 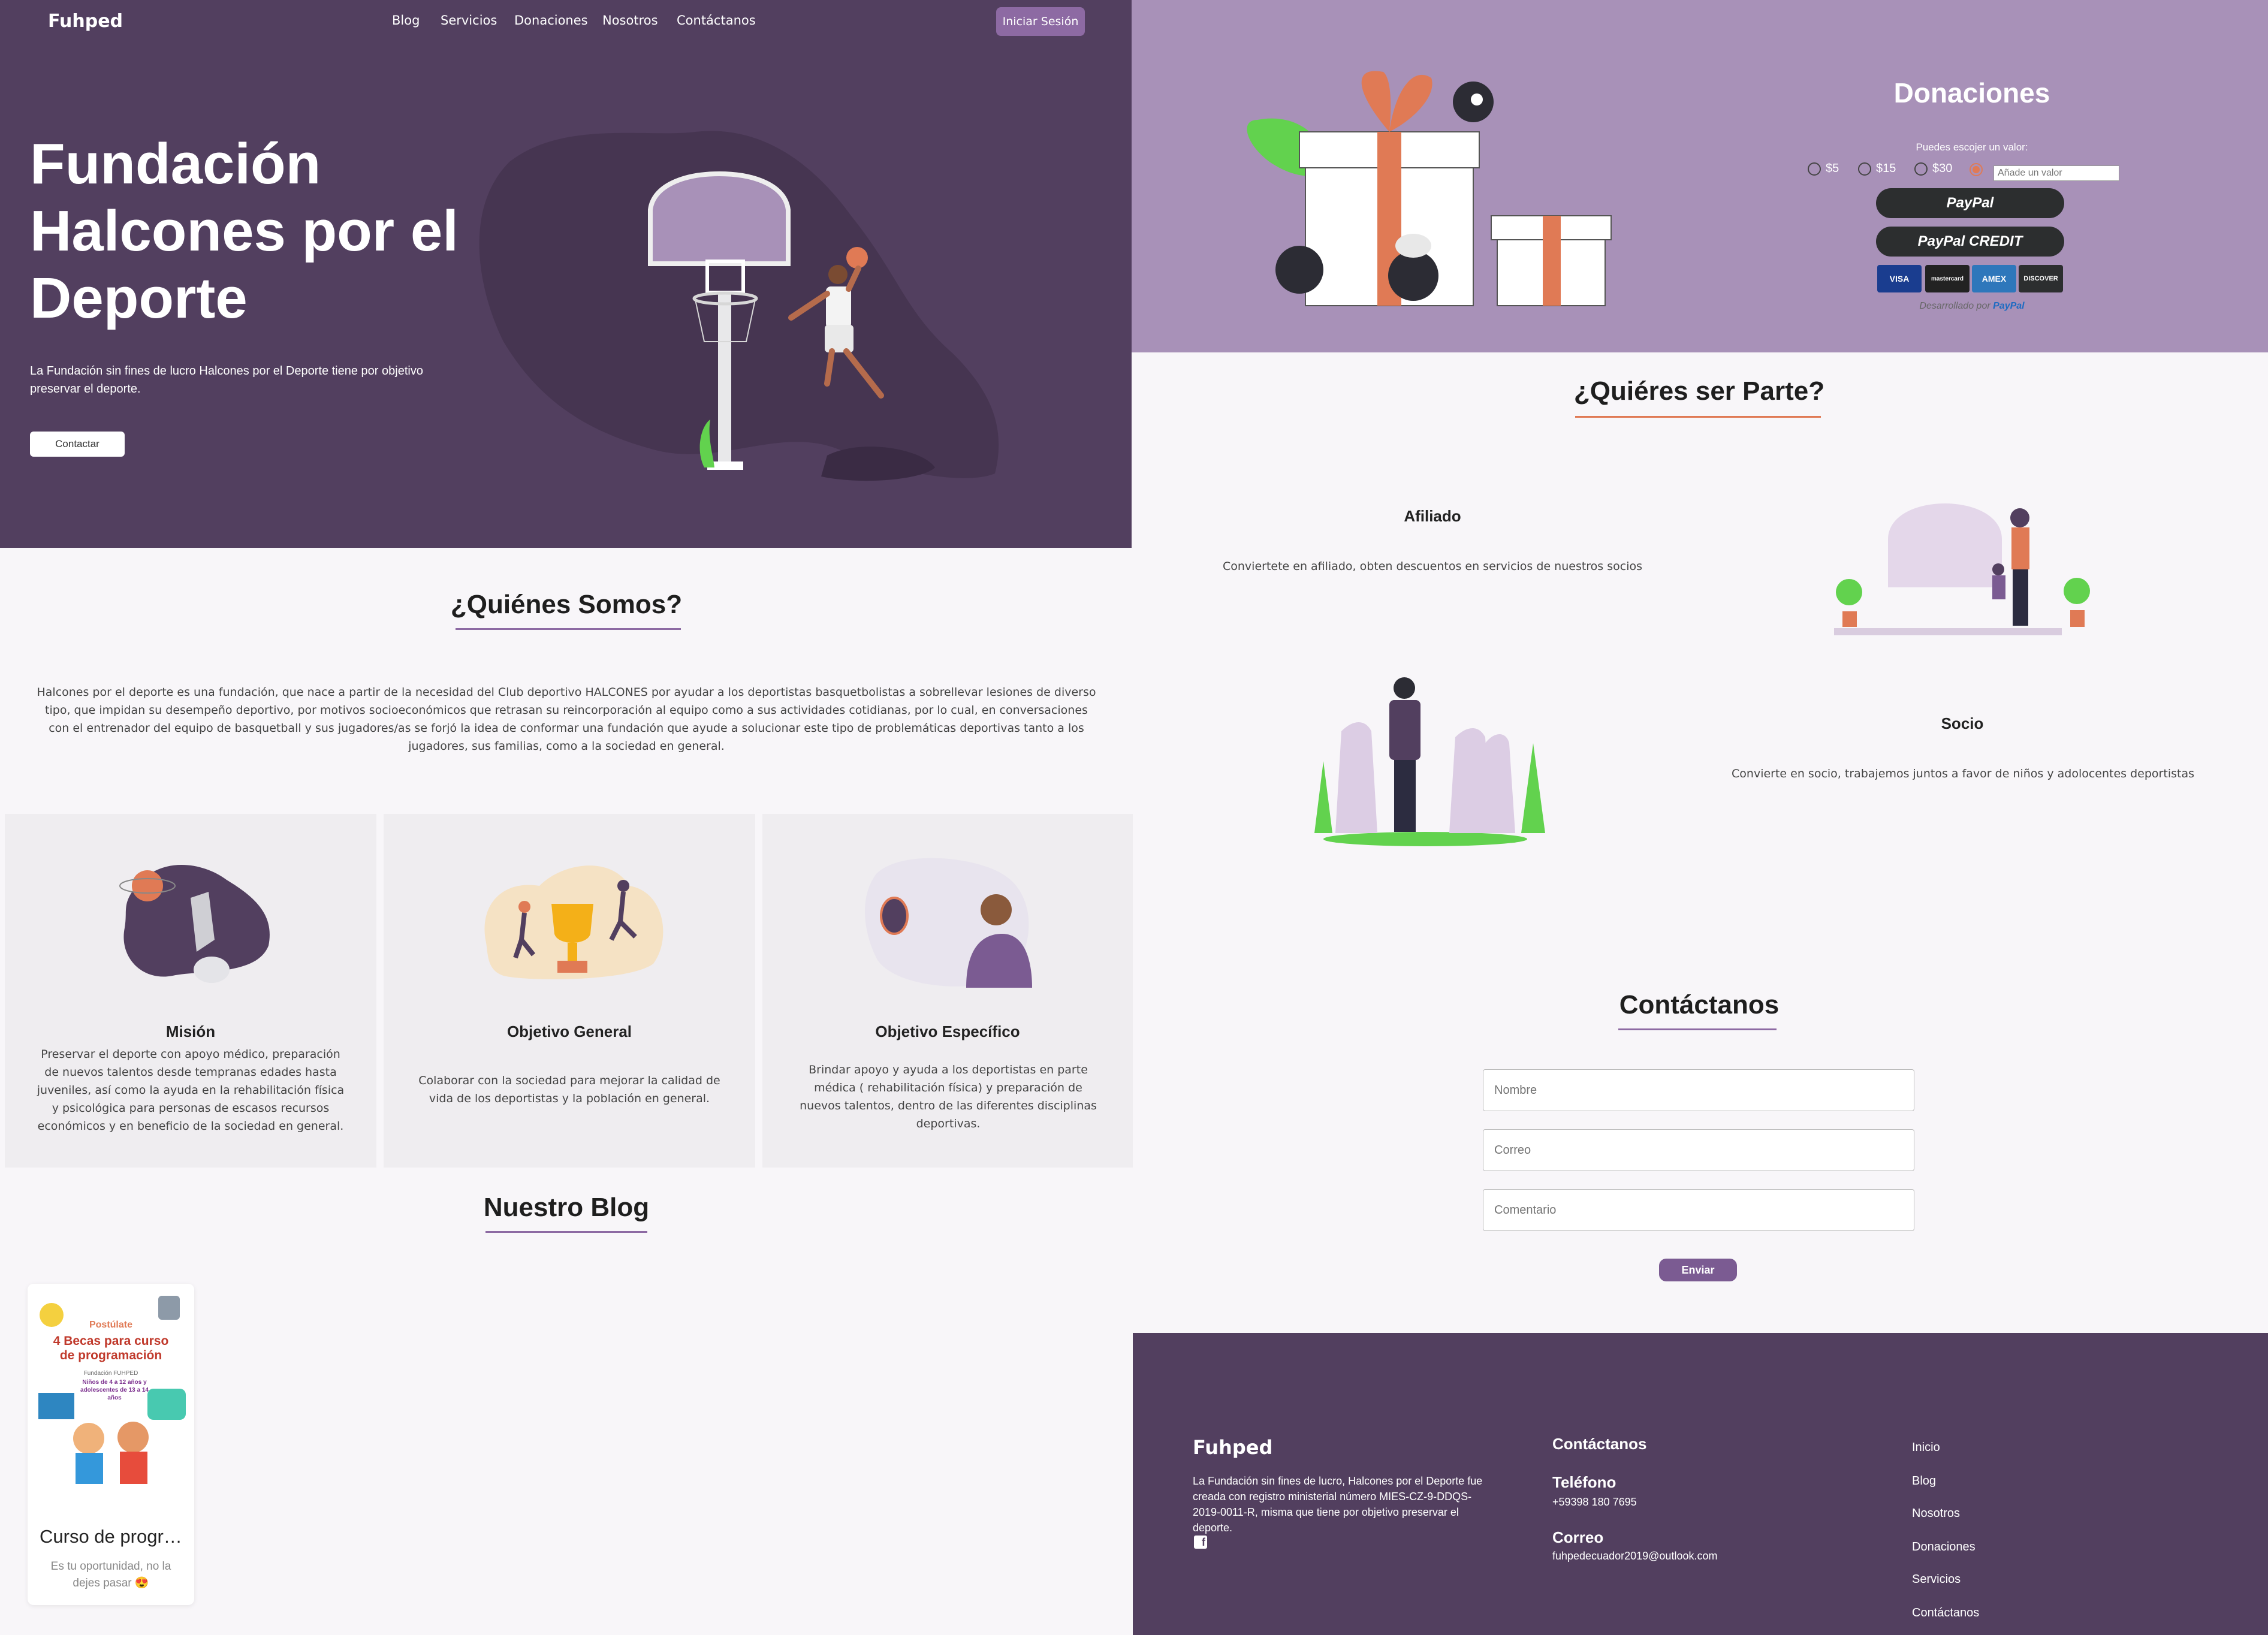 I want to click on backboard-shape, so click(x=720, y=218).